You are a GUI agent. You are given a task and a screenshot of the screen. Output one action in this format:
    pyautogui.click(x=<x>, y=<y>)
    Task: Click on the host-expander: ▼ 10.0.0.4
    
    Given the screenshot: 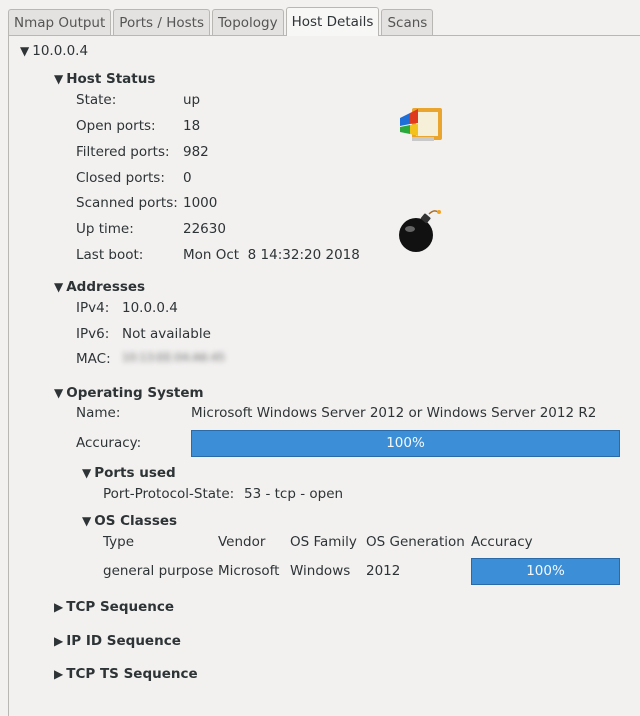 What is the action you would take?
    pyautogui.click(x=54, y=51)
    